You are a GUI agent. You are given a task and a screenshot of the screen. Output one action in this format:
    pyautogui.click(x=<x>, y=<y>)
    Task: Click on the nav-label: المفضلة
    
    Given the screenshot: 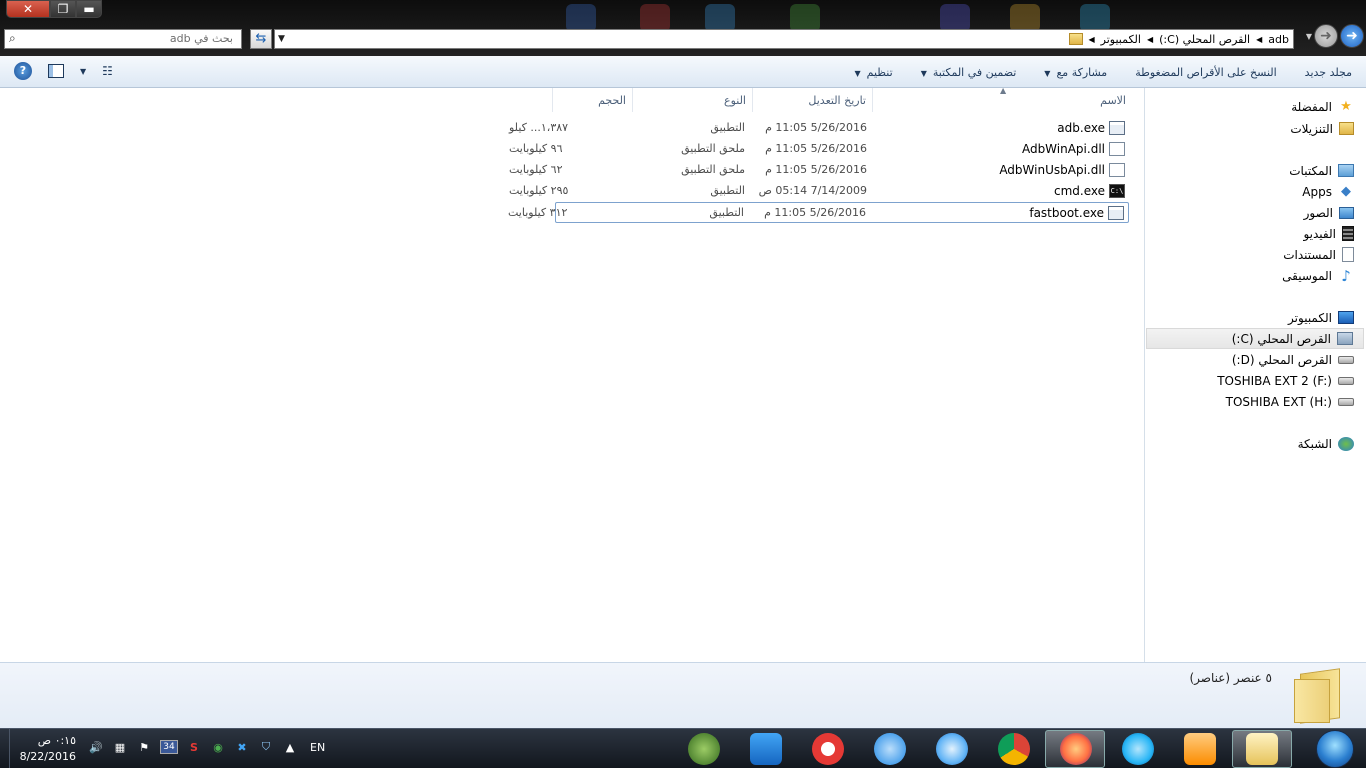 What is the action you would take?
    pyautogui.click(x=1311, y=106)
    